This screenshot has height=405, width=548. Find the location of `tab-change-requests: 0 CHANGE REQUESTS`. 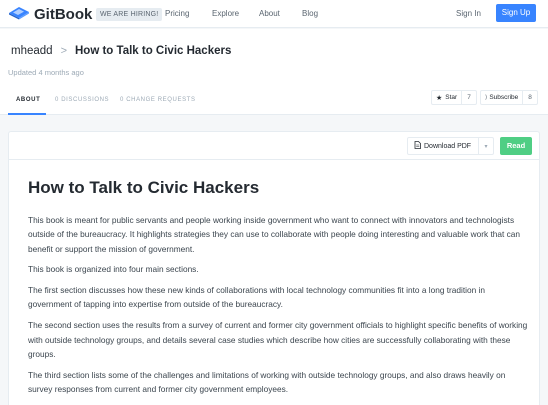

tab-change-requests: 0 CHANGE REQUESTS is located at coordinates (158, 100).